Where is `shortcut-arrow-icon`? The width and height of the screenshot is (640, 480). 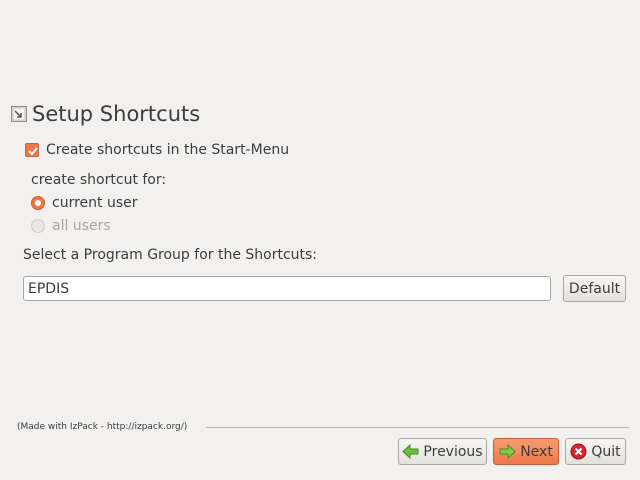
shortcut-arrow-icon is located at coordinates (19, 114).